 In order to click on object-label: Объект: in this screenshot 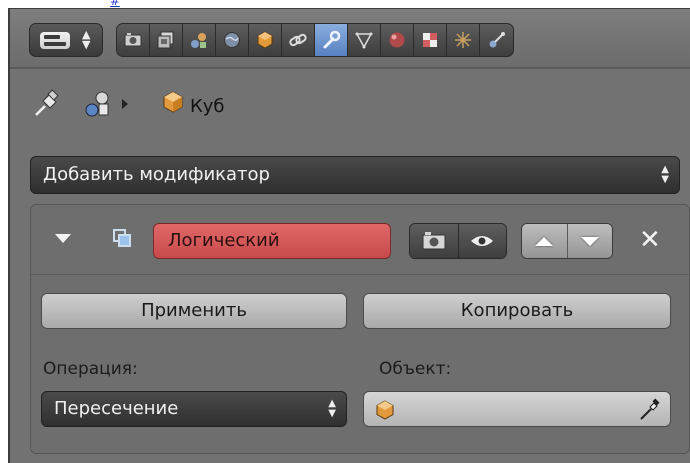, I will do `click(415, 369)`.